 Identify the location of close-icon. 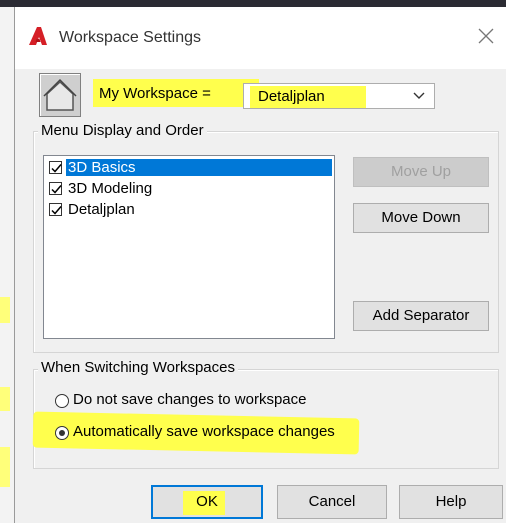
(486, 36).